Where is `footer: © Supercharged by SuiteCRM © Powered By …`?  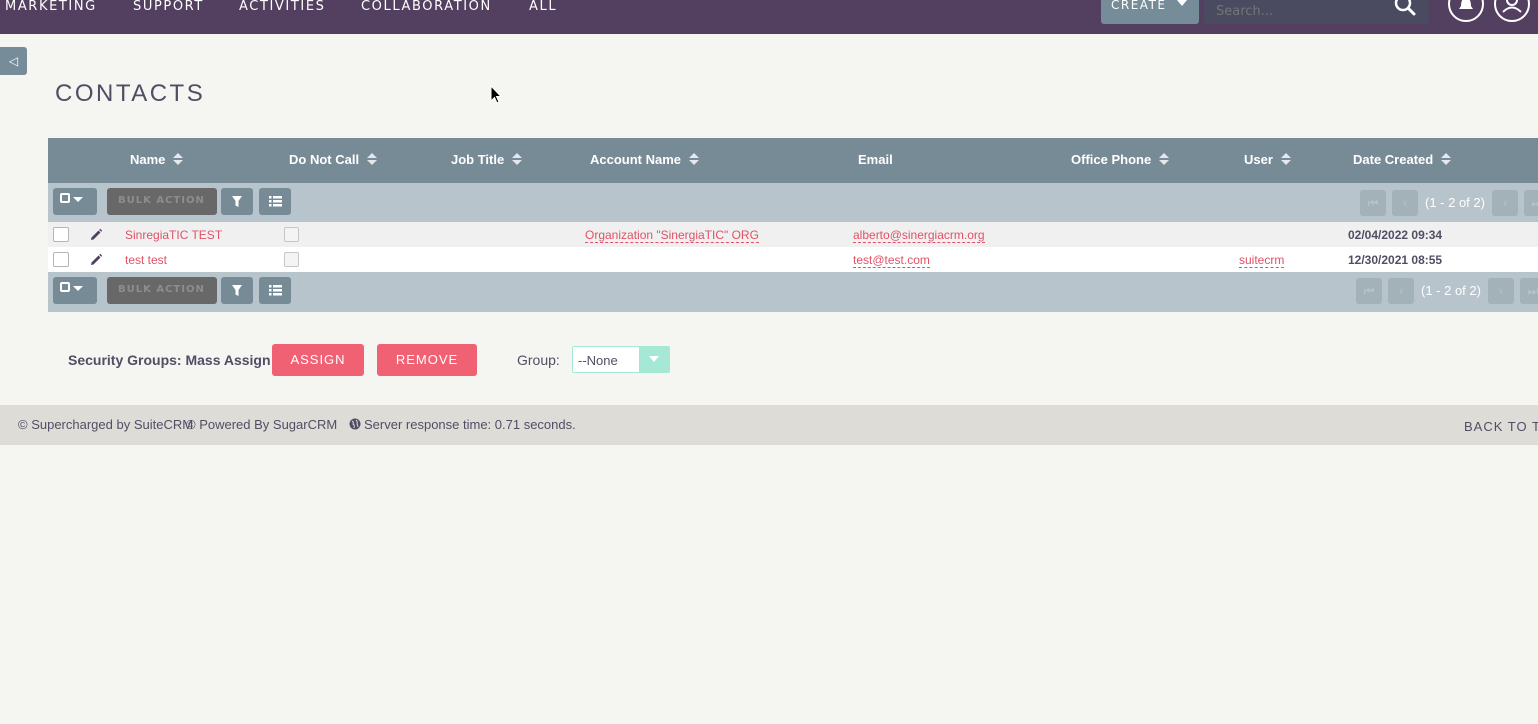 footer: © Supercharged by SuiteCRM © Powered By … is located at coordinates (769, 425).